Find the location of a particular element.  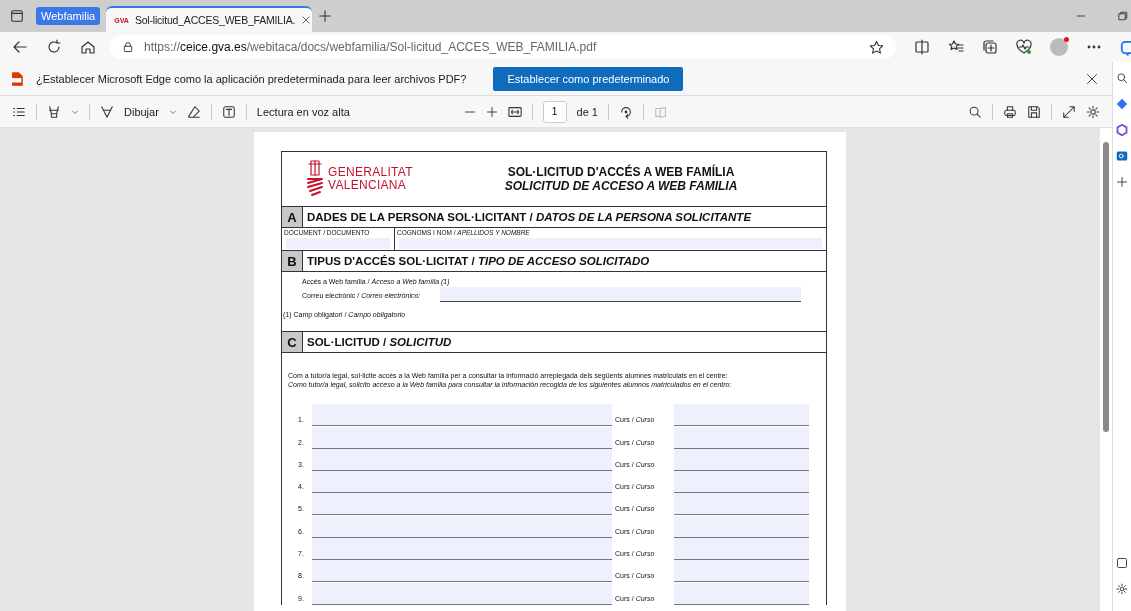

logo-text: VALENCIANA is located at coordinates (368, 185).